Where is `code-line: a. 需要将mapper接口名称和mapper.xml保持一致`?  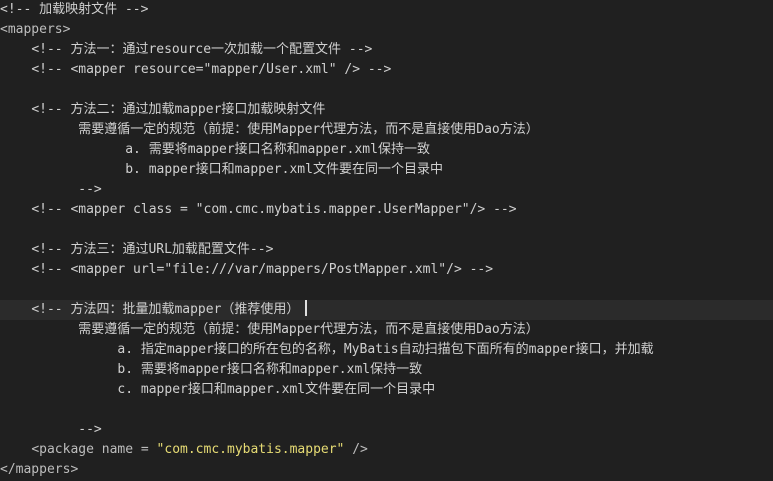
code-line: a. 需要将mapper接口名称和mapper.xml保持一致 is located at coordinates (386, 150).